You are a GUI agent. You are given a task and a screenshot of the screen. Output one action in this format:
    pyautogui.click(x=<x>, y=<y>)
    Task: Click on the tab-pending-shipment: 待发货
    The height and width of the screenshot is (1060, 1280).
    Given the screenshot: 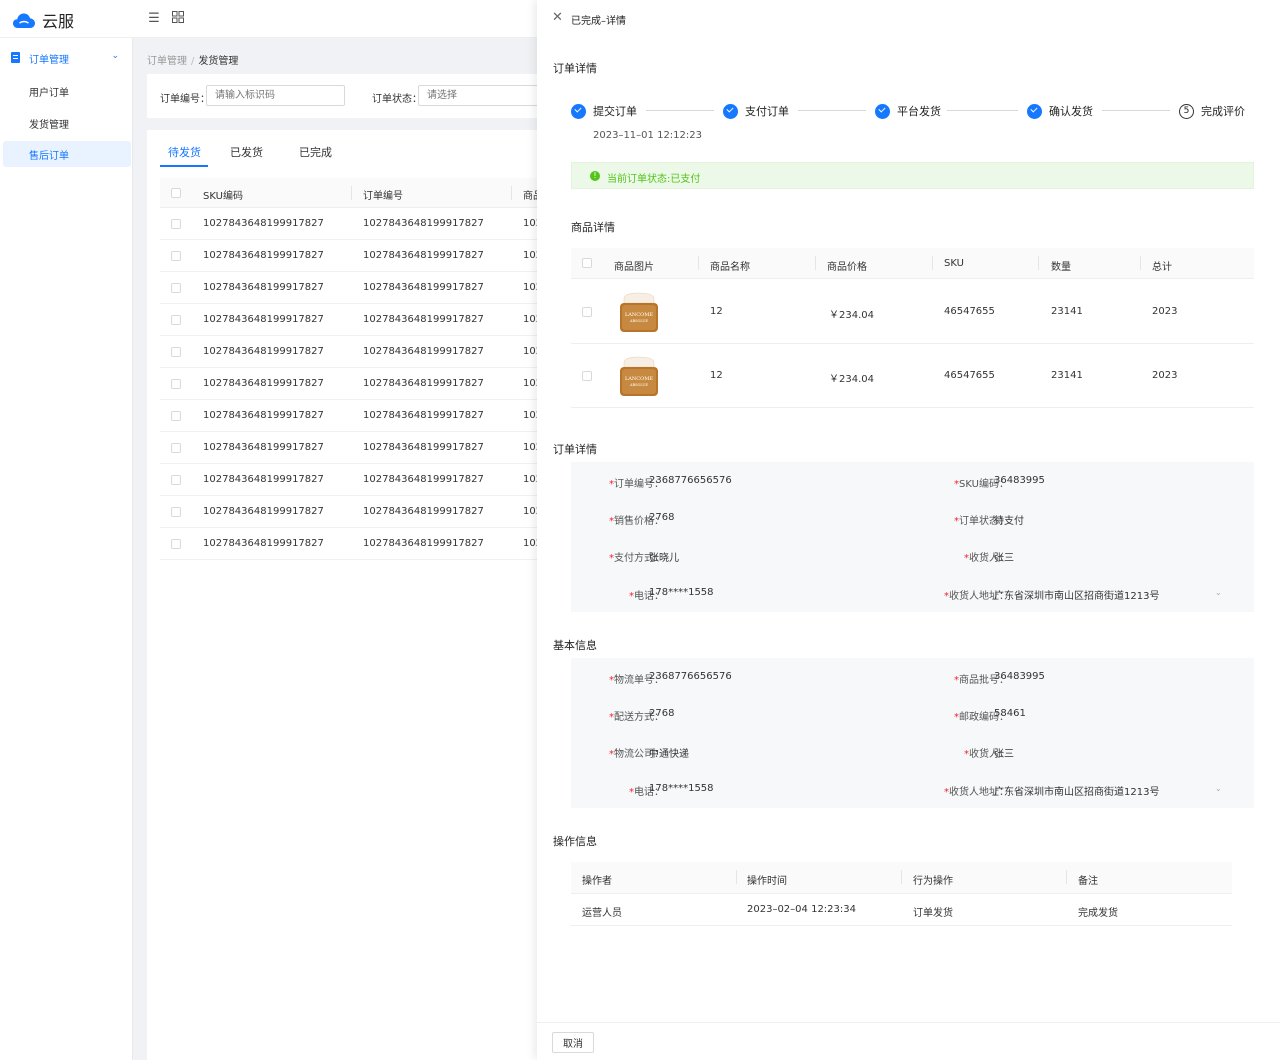 What is the action you would take?
    pyautogui.click(x=184, y=152)
    